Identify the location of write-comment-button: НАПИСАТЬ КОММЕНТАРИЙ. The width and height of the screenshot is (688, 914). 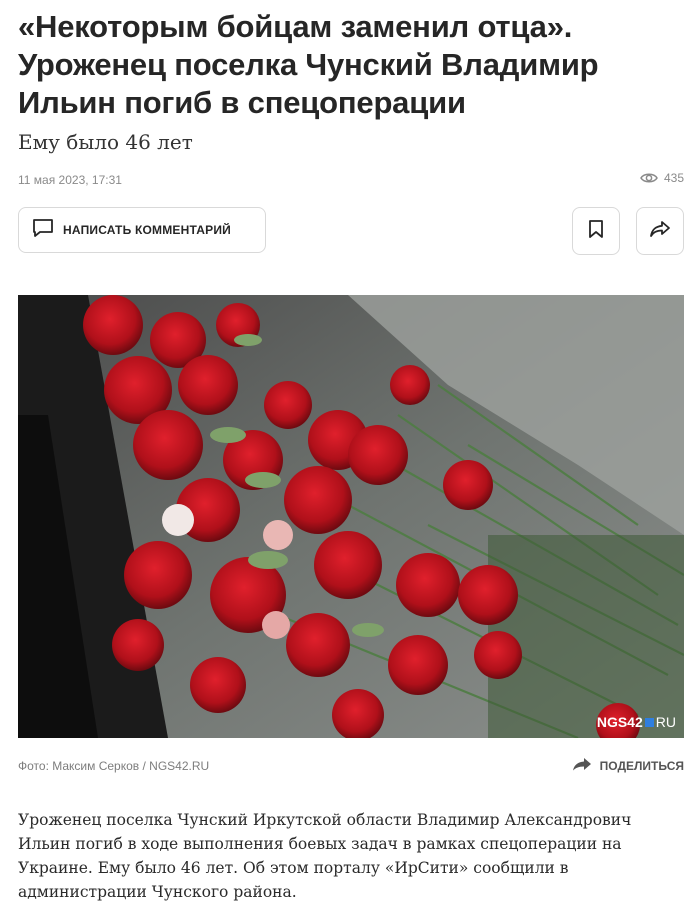
(142, 230).